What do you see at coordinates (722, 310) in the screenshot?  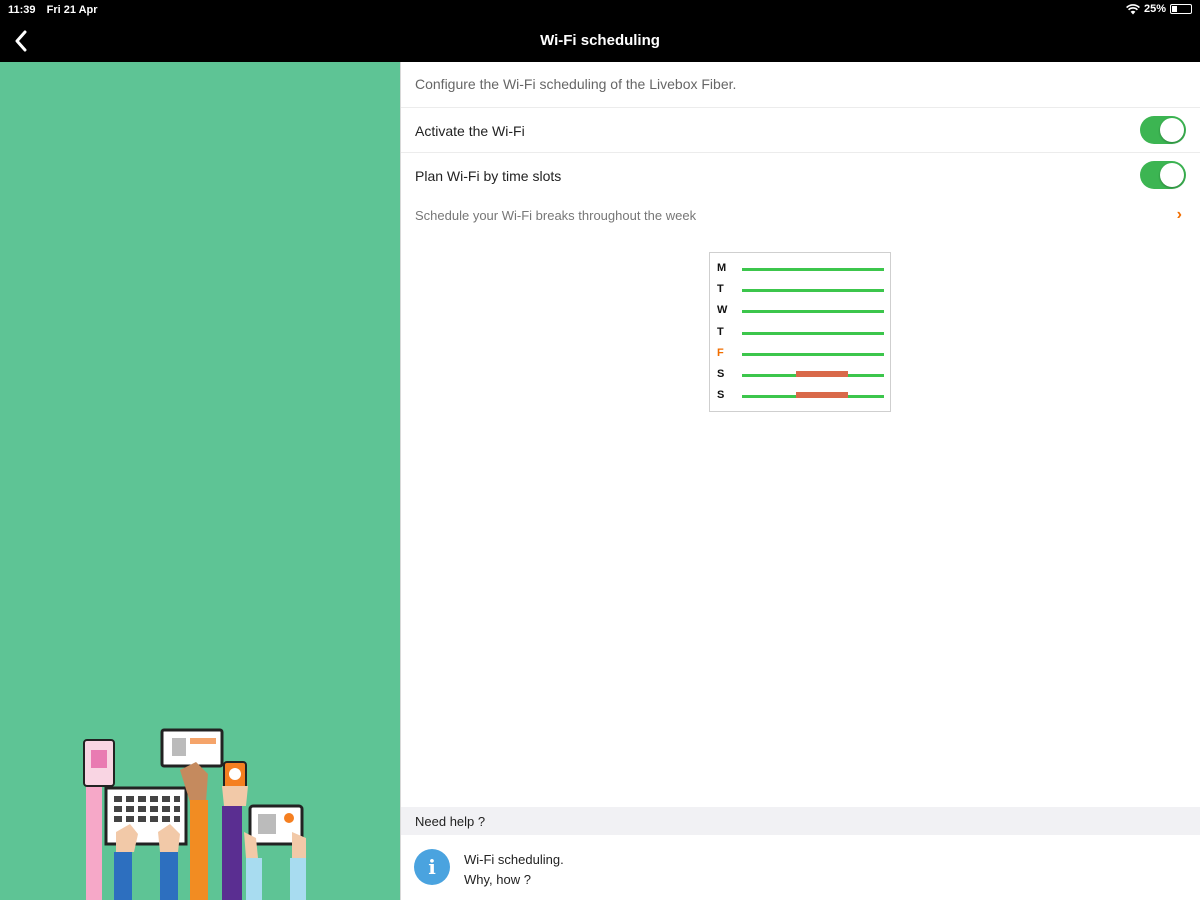 I see `schedule-day-letter: W` at bounding box center [722, 310].